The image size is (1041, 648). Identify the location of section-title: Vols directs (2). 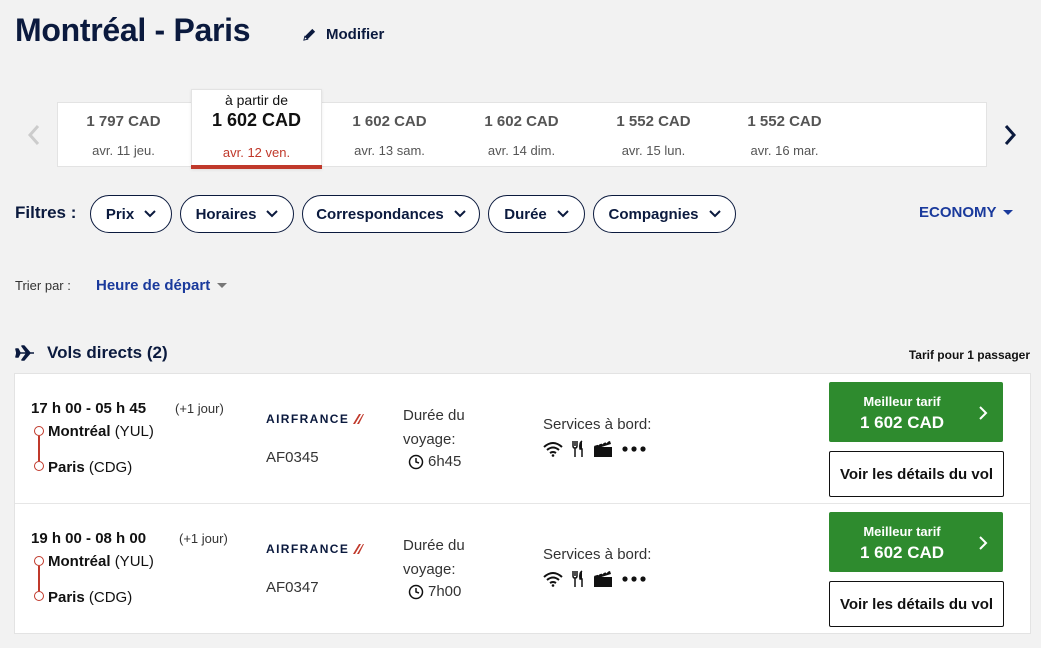
(107, 352).